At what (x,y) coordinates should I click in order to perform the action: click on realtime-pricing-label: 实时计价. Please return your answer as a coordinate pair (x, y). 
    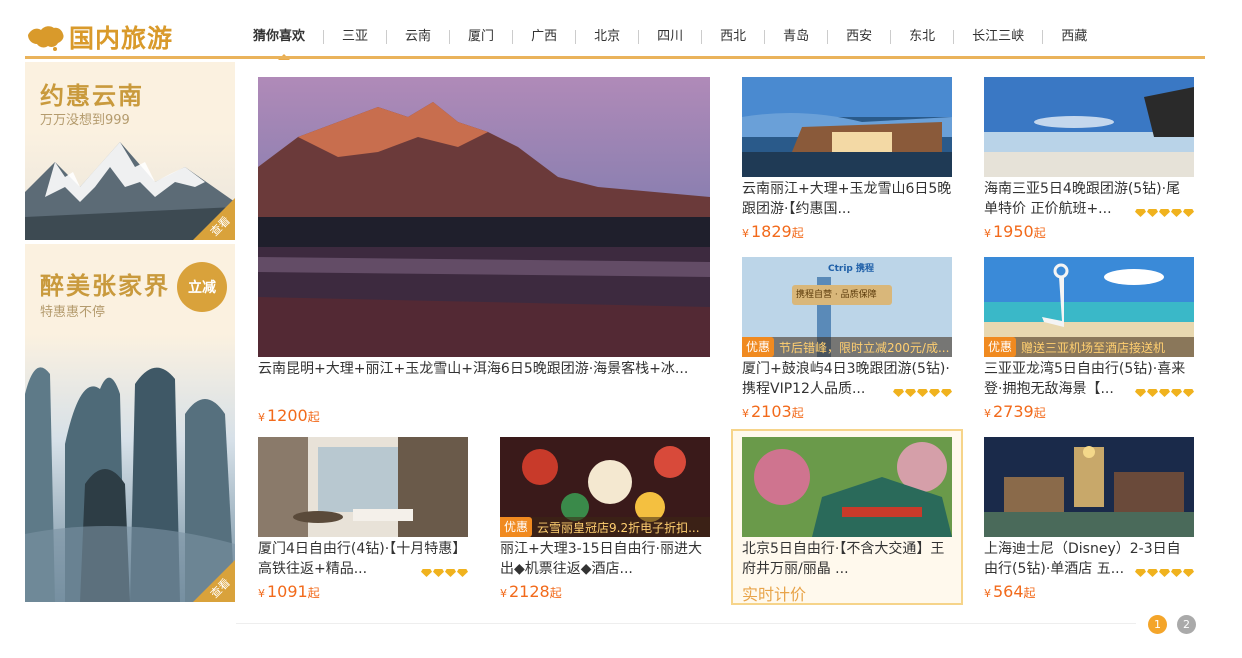
    Looking at the image, I should click on (774, 594).